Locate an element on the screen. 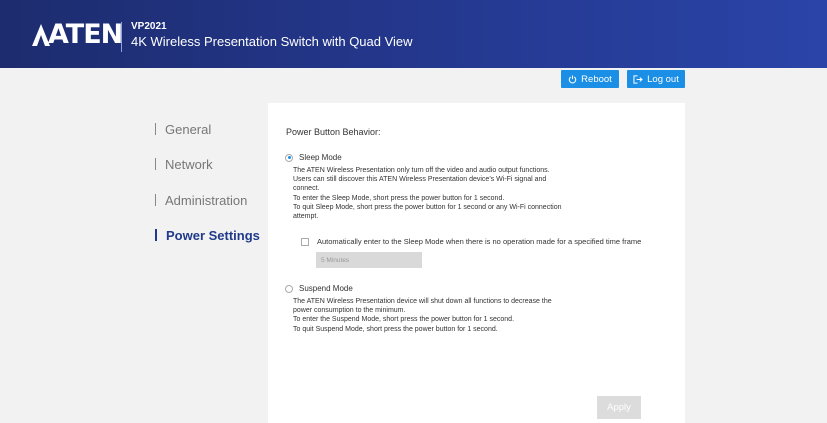 This screenshot has width=827, height=423. section-title: Power Button Behavior: is located at coordinates (333, 132).